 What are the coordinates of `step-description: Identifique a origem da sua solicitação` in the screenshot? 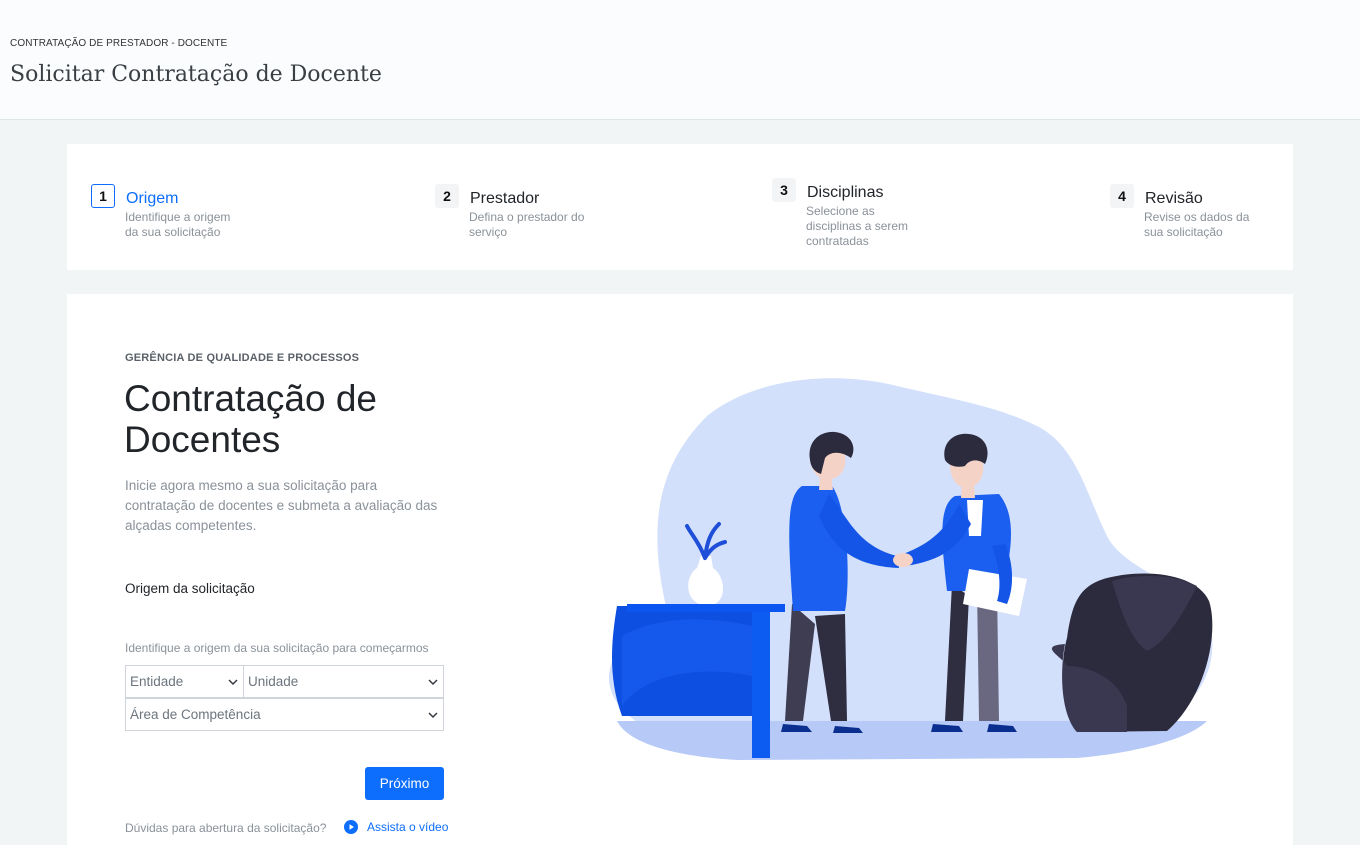 It's located at (178, 224).